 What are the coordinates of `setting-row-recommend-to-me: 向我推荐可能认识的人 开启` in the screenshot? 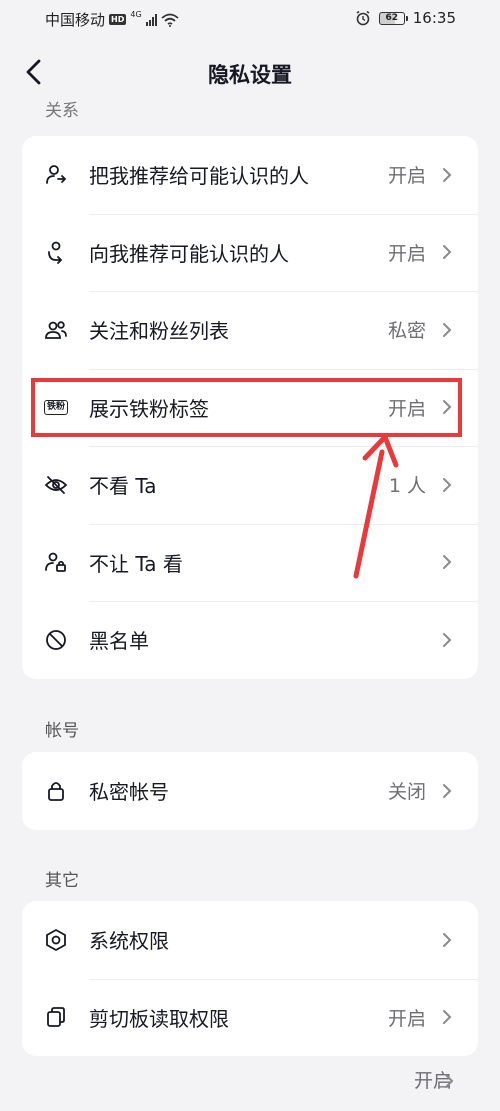 It's located at (250, 252).